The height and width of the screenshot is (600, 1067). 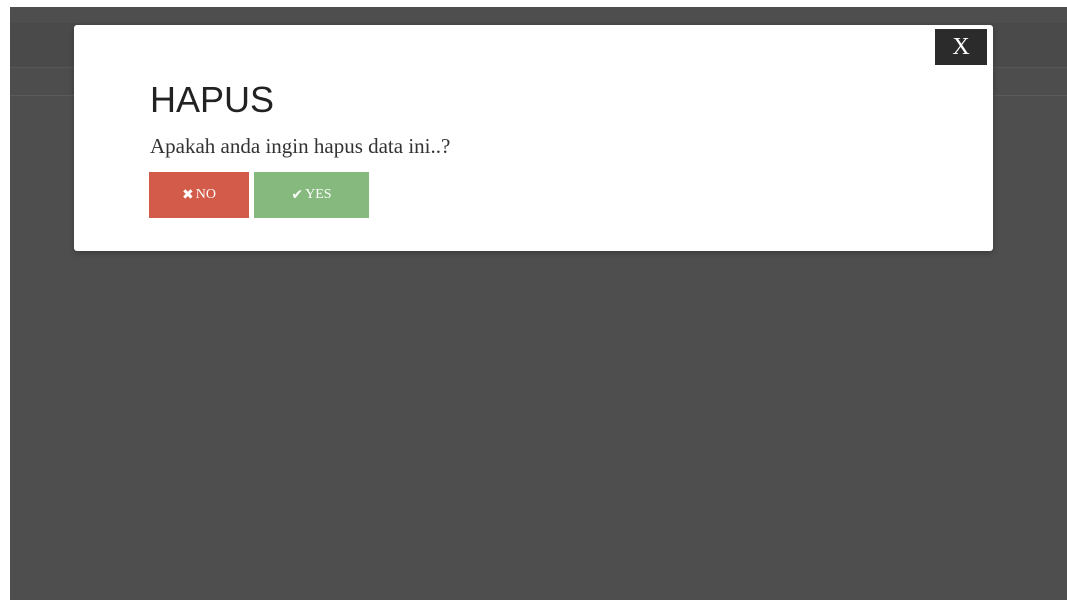 I want to click on times-icon: ✖, so click(x=188, y=195).